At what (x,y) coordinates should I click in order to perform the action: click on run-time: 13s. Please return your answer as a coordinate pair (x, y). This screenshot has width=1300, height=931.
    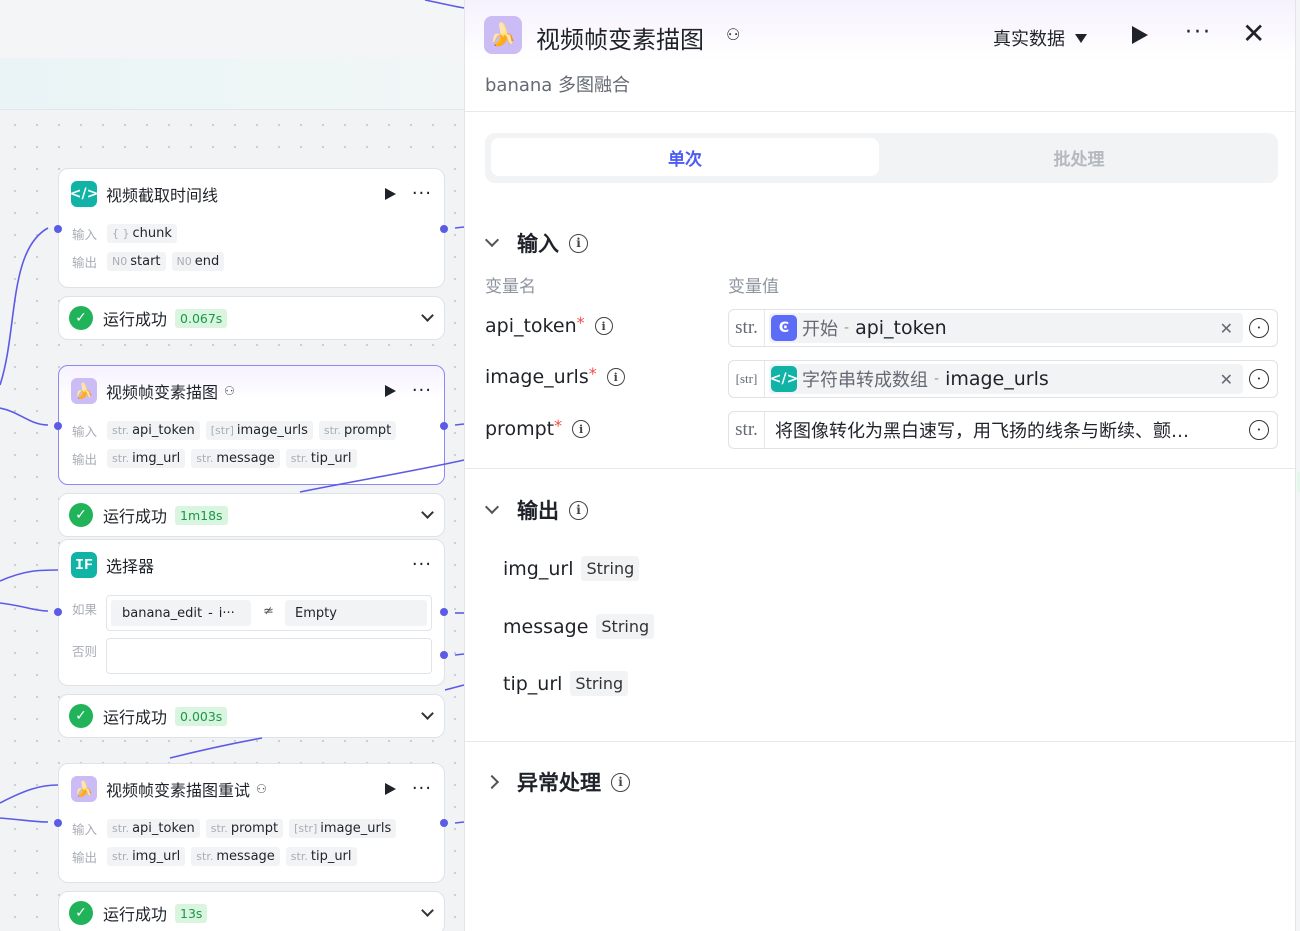
    Looking at the image, I should click on (191, 913).